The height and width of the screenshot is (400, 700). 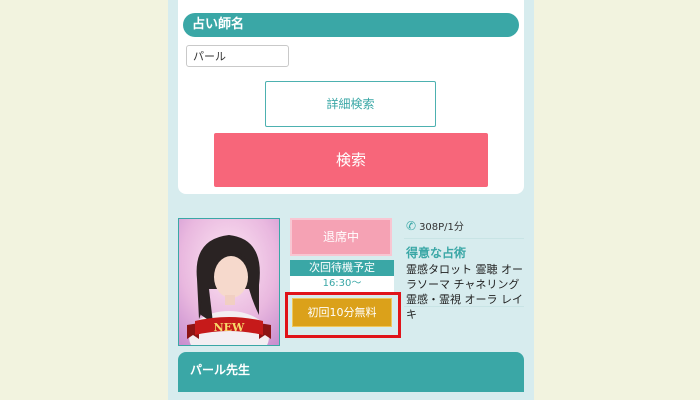 What do you see at coordinates (237, 56) in the screenshot?
I see `fortune-teller-name-input` at bounding box center [237, 56].